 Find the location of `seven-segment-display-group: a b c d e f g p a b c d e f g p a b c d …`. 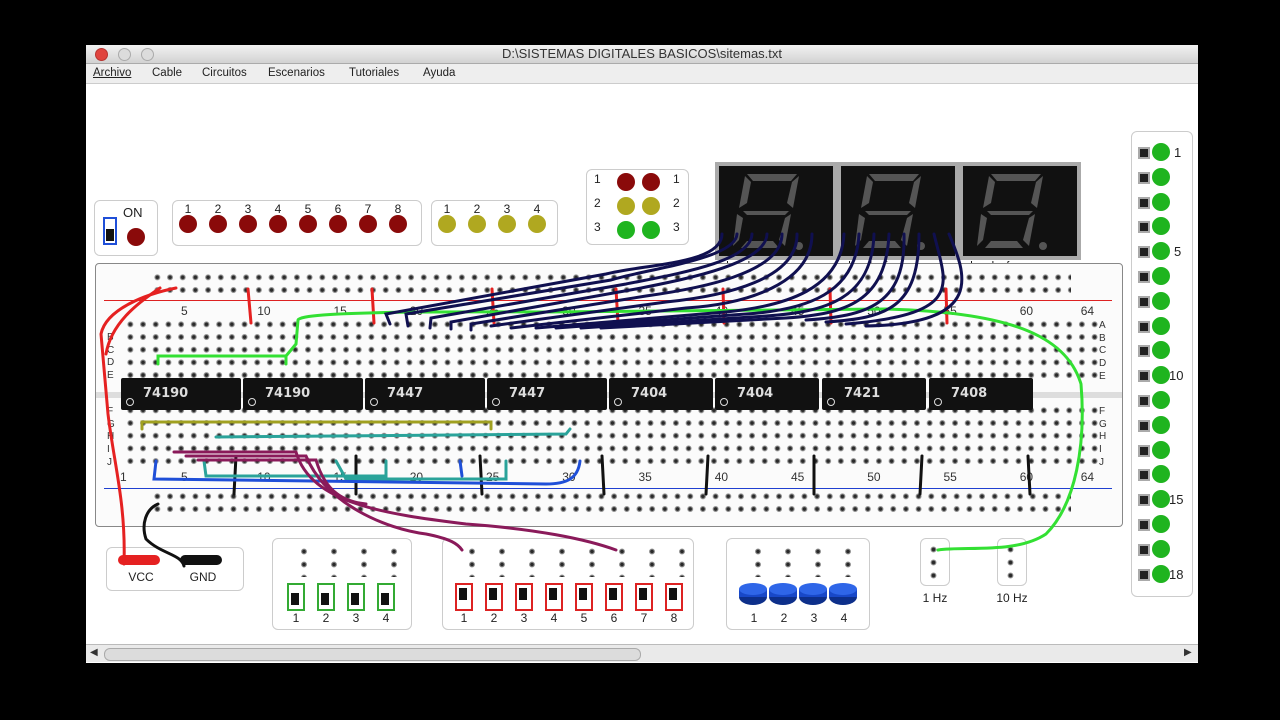

seven-segment-display-group: a b c d e f g p a b c d e f g p a b c d … is located at coordinates (898, 217).